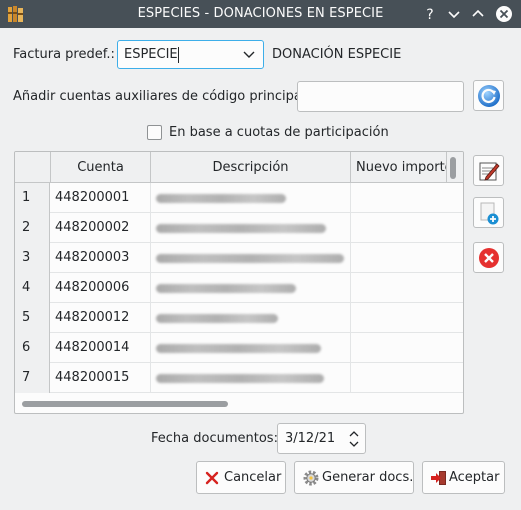 The height and width of the screenshot is (510, 521). What do you see at coordinates (310, 438) in the screenshot?
I see `fecha-value: 3/12/21` at bounding box center [310, 438].